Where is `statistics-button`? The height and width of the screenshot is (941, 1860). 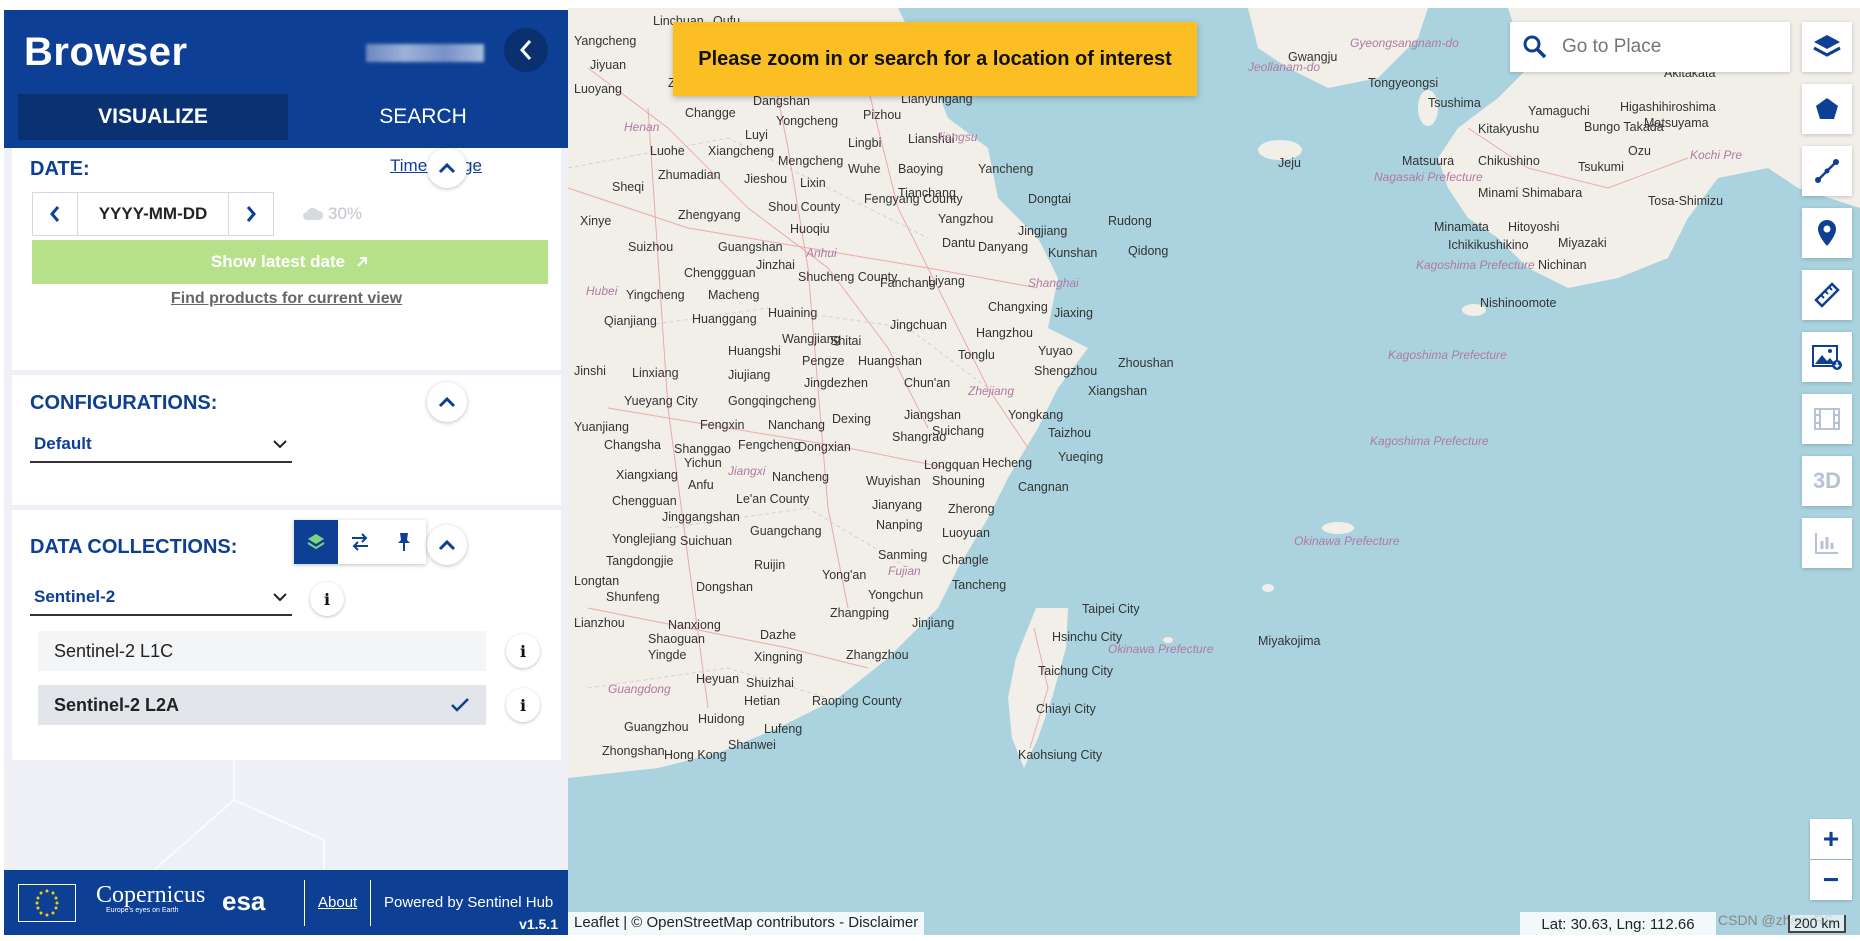
statistics-button is located at coordinates (1827, 543).